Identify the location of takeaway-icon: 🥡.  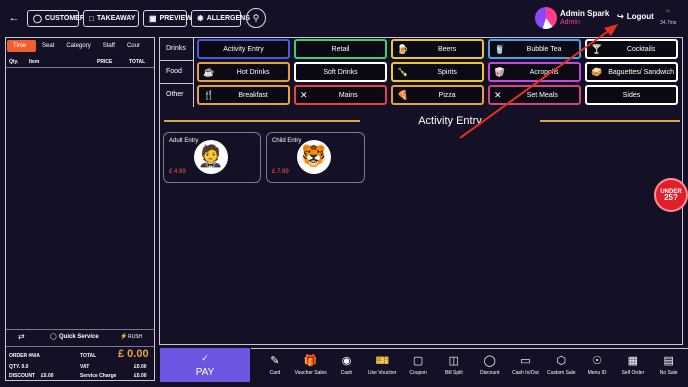
(500, 71).